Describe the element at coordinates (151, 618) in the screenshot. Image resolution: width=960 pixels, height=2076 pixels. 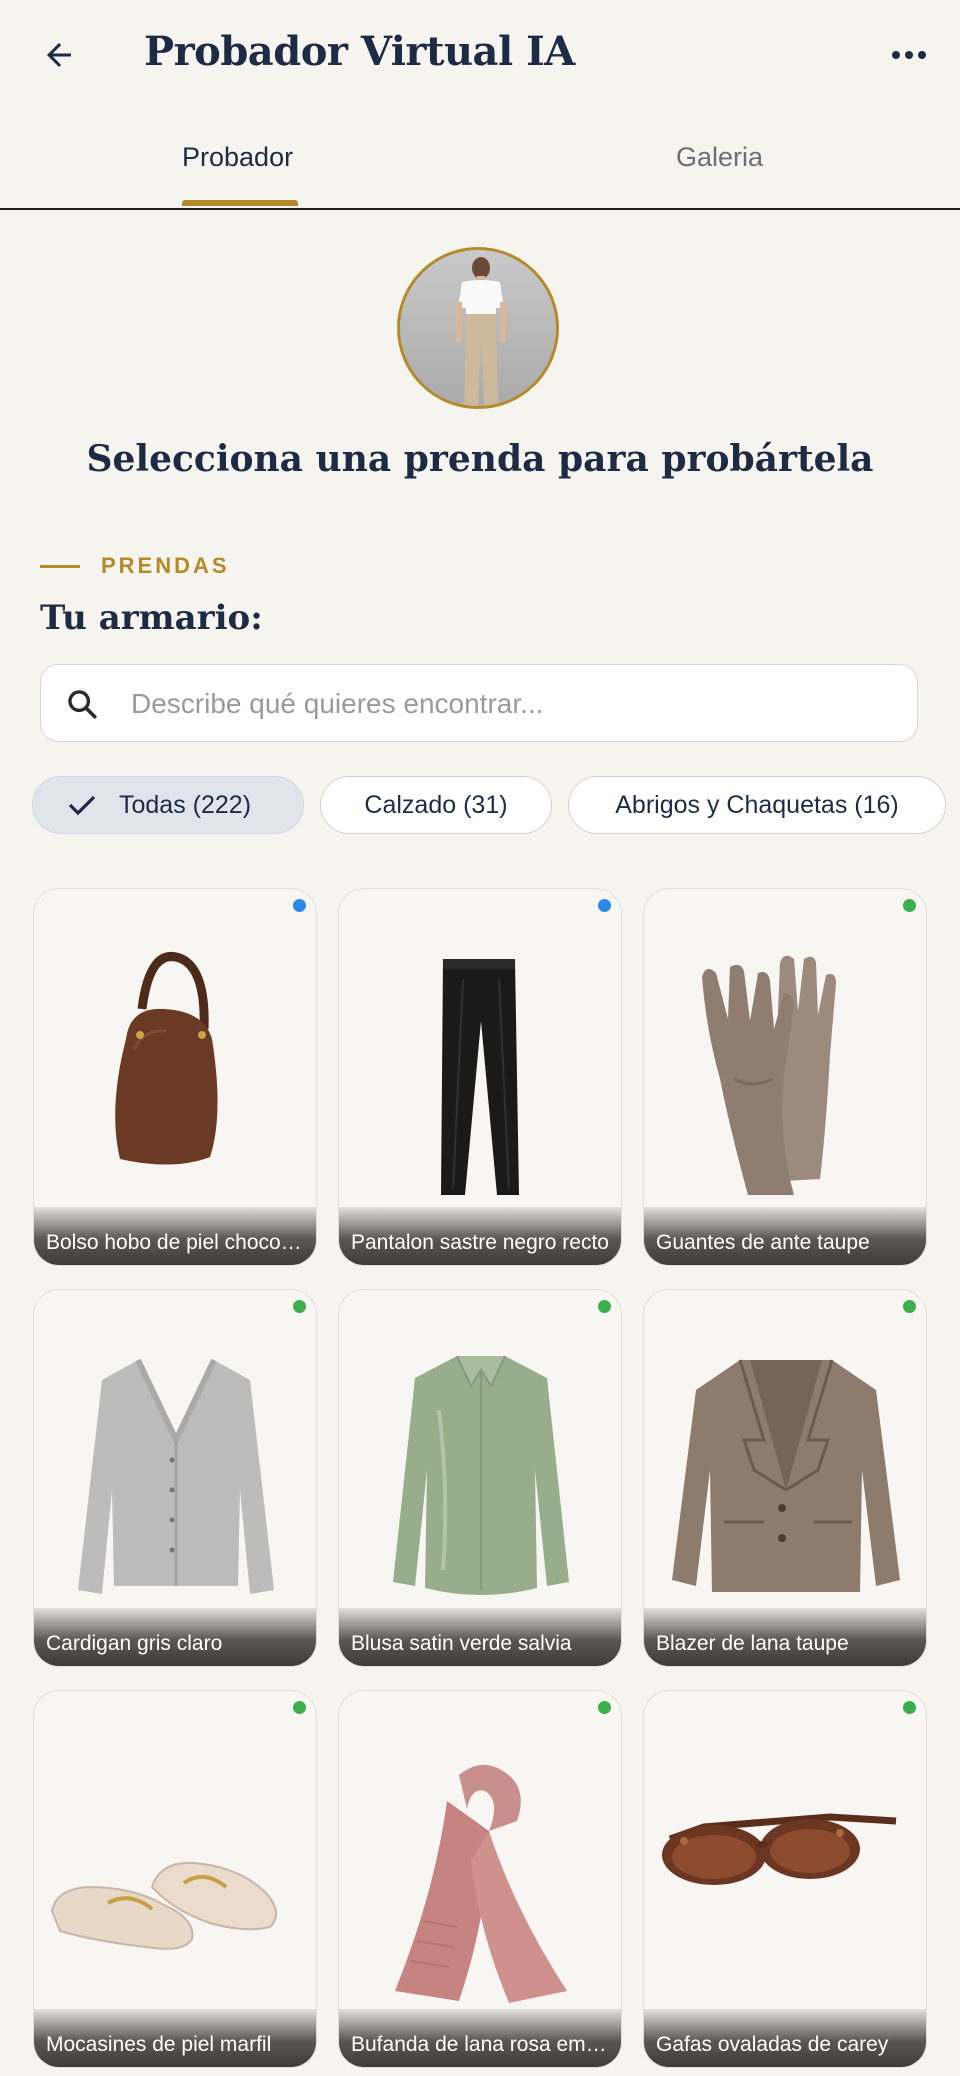
I see `section-title: Tu armario:` at that location.